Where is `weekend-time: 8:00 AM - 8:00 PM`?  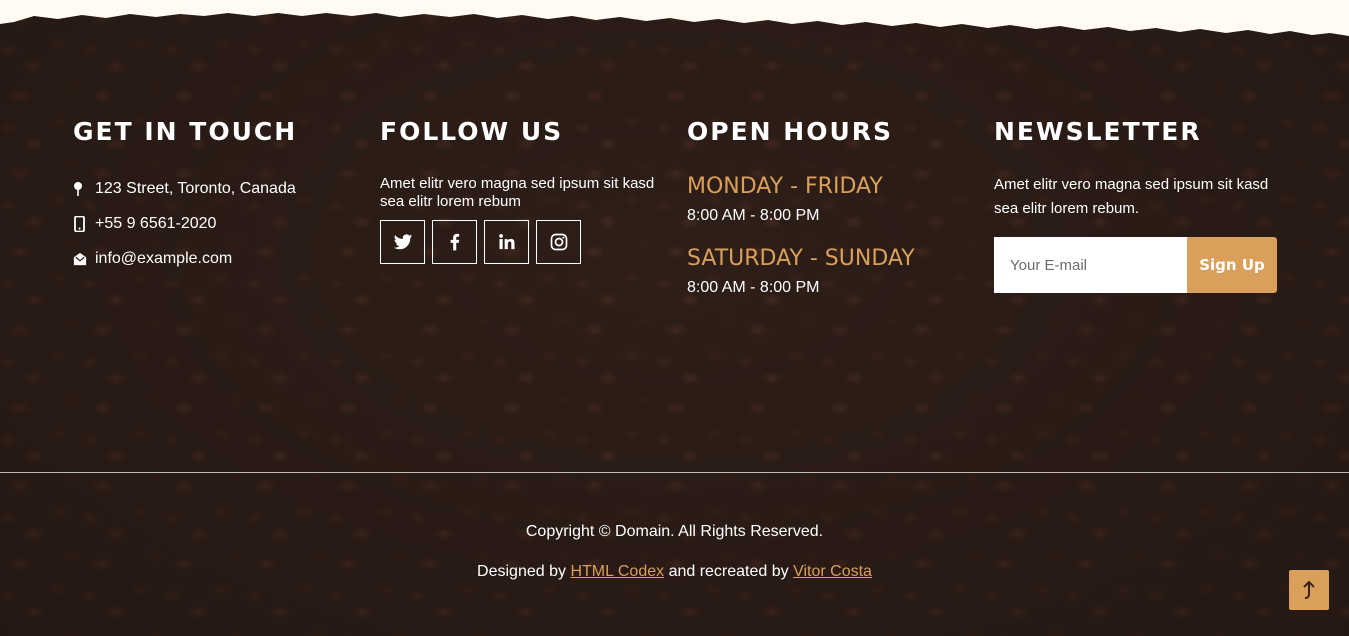 weekend-time: 8:00 AM - 8:00 PM is located at coordinates (753, 287).